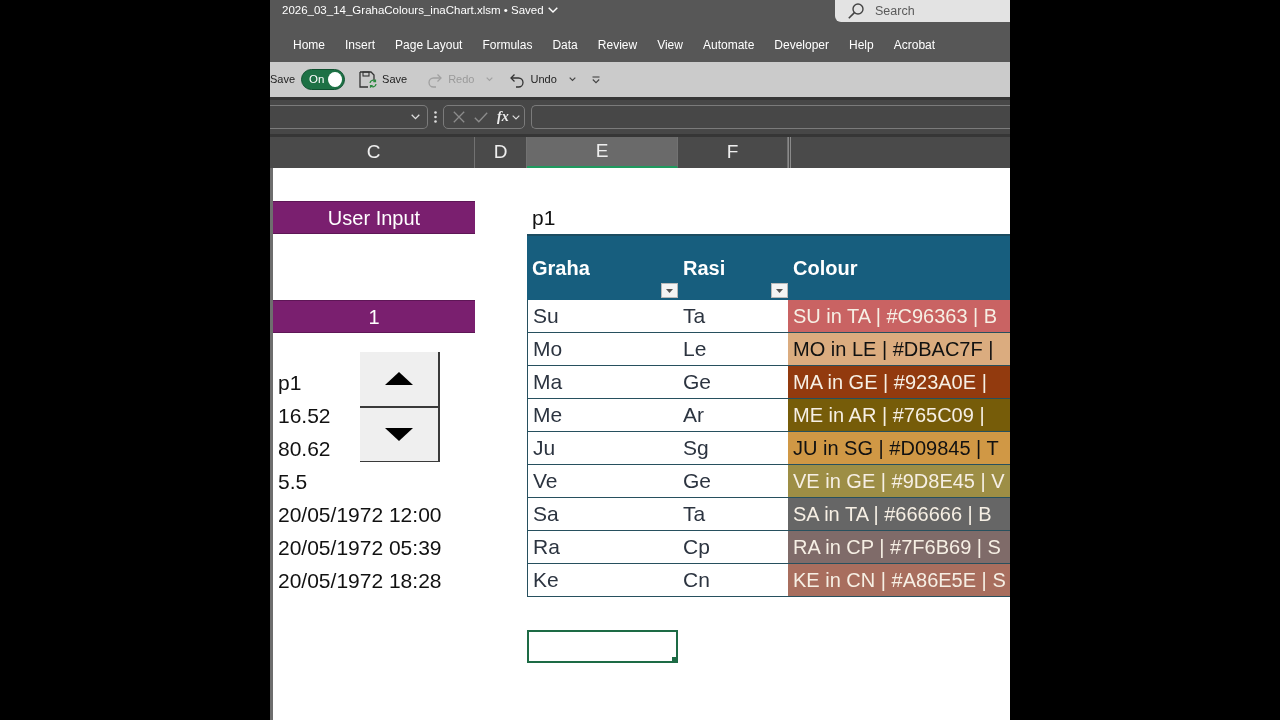  Describe the element at coordinates (602, 580) in the screenshot. I see `table-cell: Ke` at that location.